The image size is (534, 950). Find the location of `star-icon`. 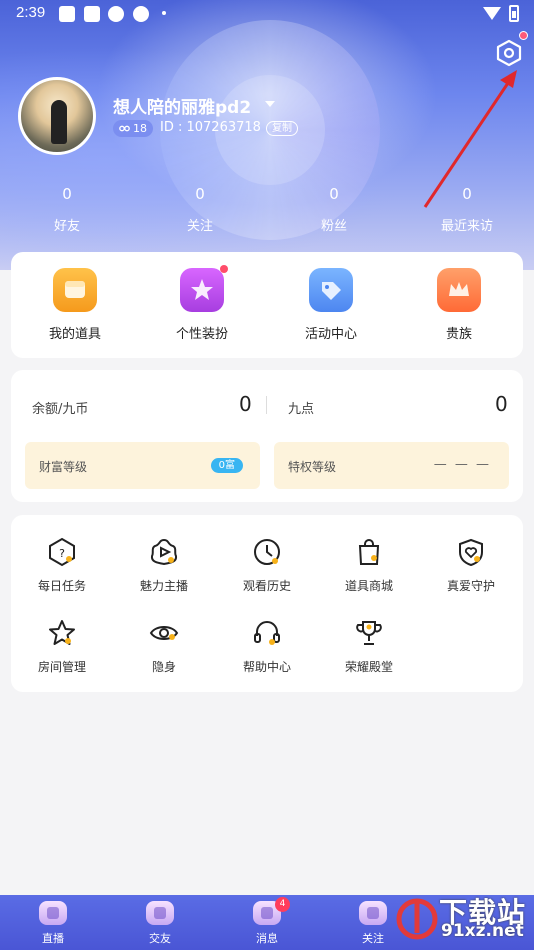

star-icon is located at coordinates (62, 632).